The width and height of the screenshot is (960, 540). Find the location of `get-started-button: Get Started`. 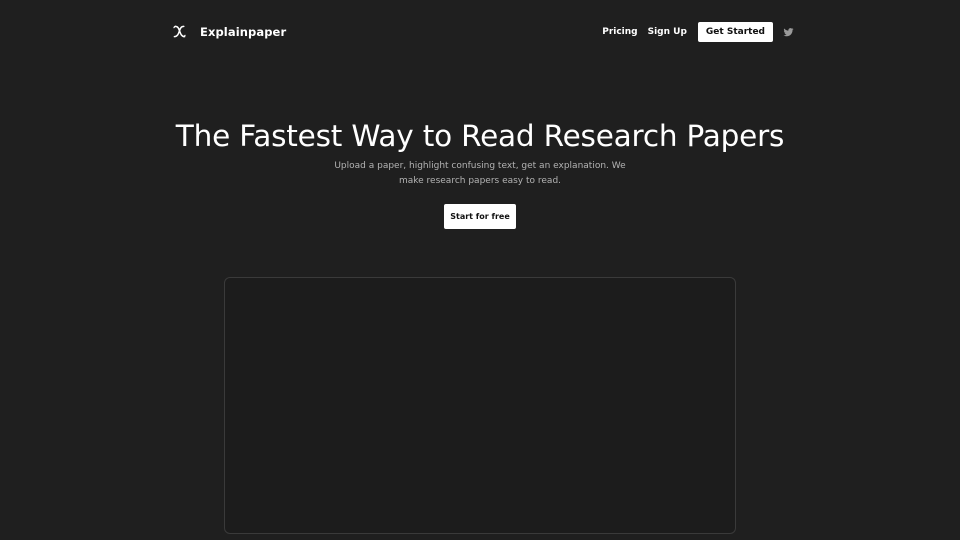

get-started-button: Get Started is located at coordinates (735, 32).